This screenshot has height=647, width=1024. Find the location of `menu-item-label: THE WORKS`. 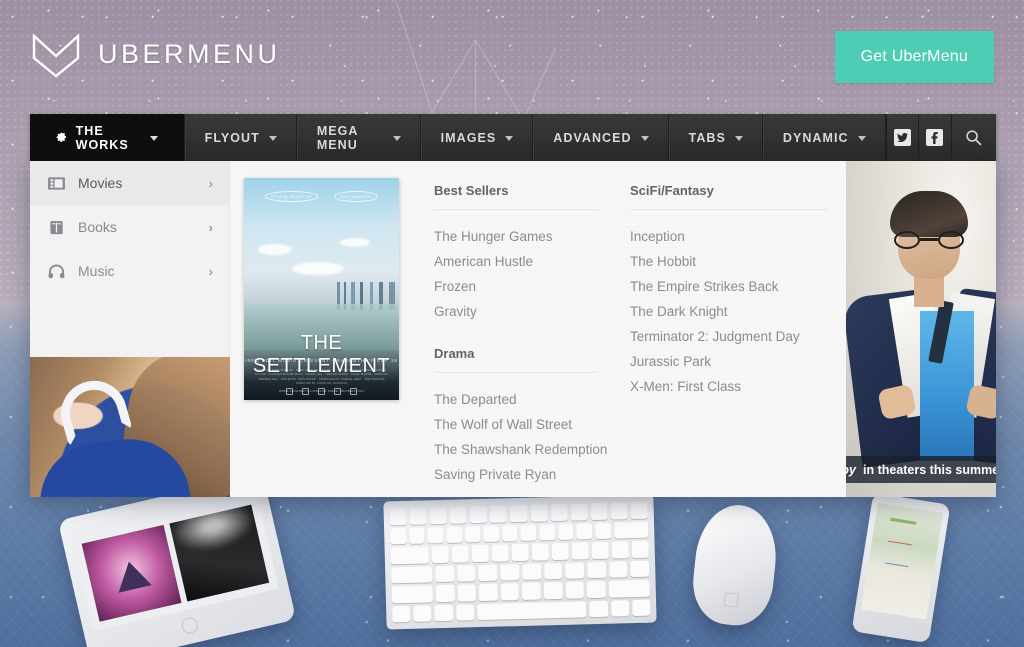

menu-item-label: THE WORKS is located at coordinates (102, 137).